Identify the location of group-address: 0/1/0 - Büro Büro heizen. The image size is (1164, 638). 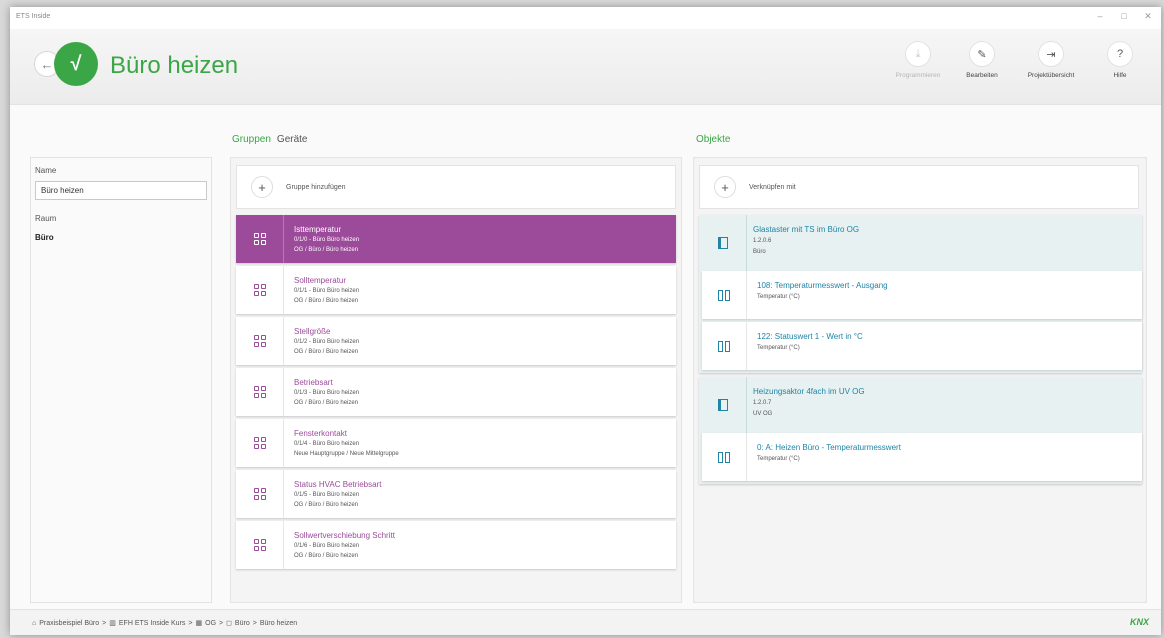
(327, 240).